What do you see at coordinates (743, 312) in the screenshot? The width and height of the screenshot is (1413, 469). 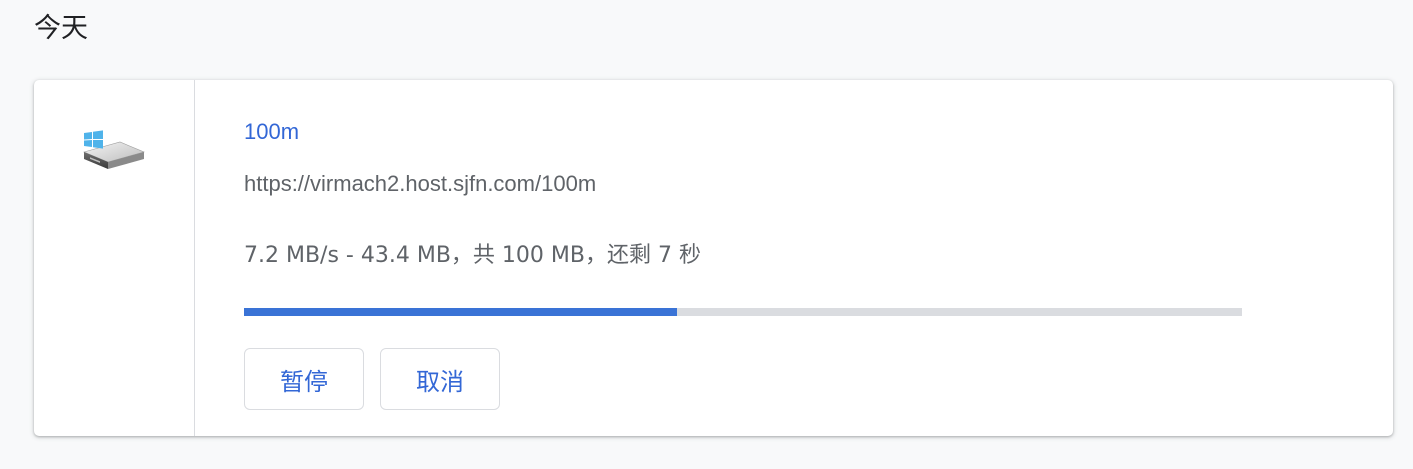 I see `download-progress-bar` at bounding box center [743, 312].